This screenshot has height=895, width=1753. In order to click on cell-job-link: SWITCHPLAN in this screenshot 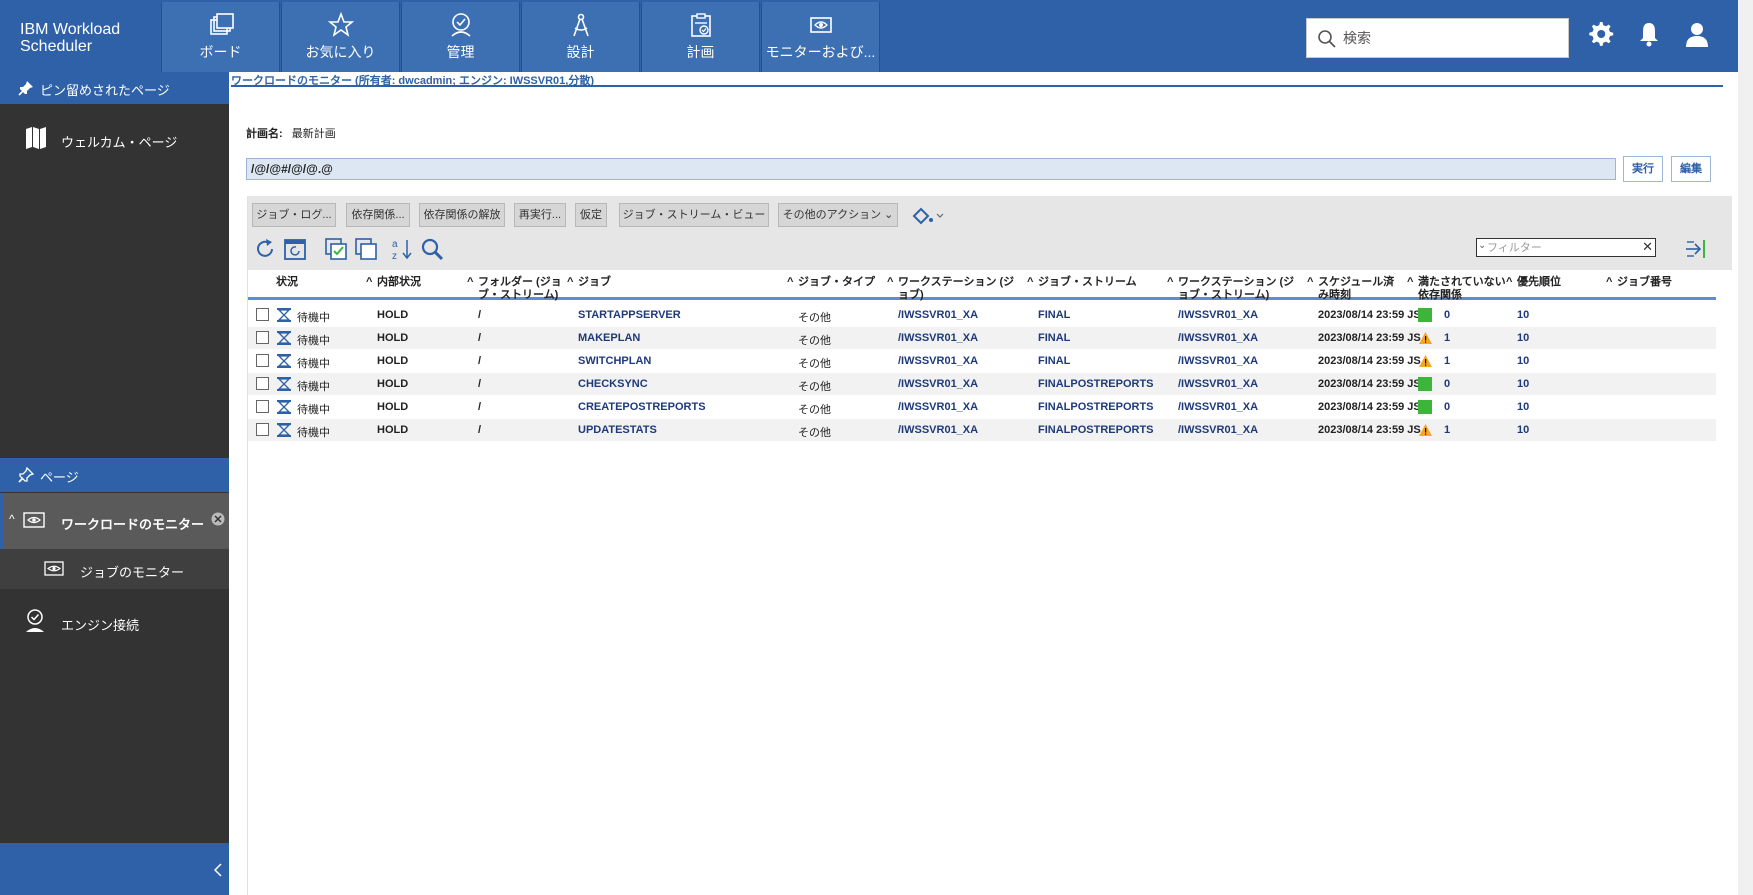, I will do `click(614, 361)`.